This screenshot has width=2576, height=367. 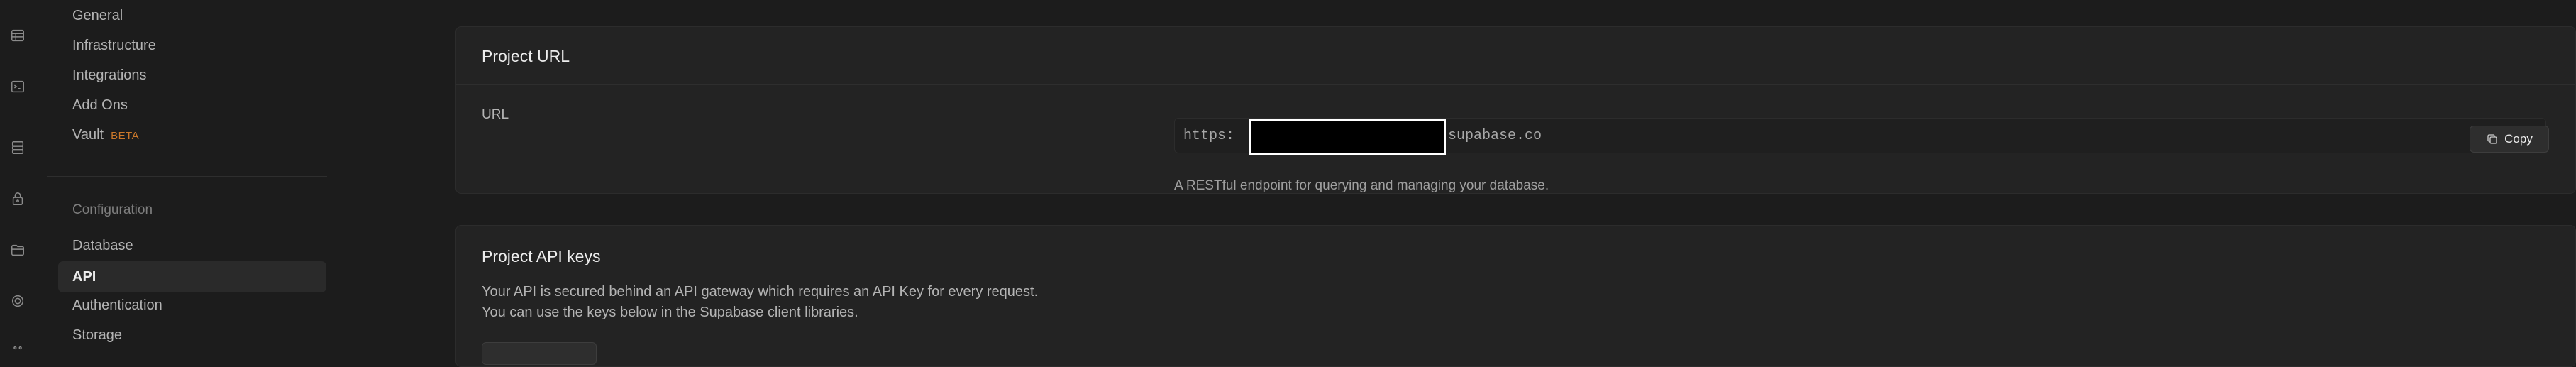 I want to click on menu-item-add-ons: Add Ons, so click(x=100, y=105).